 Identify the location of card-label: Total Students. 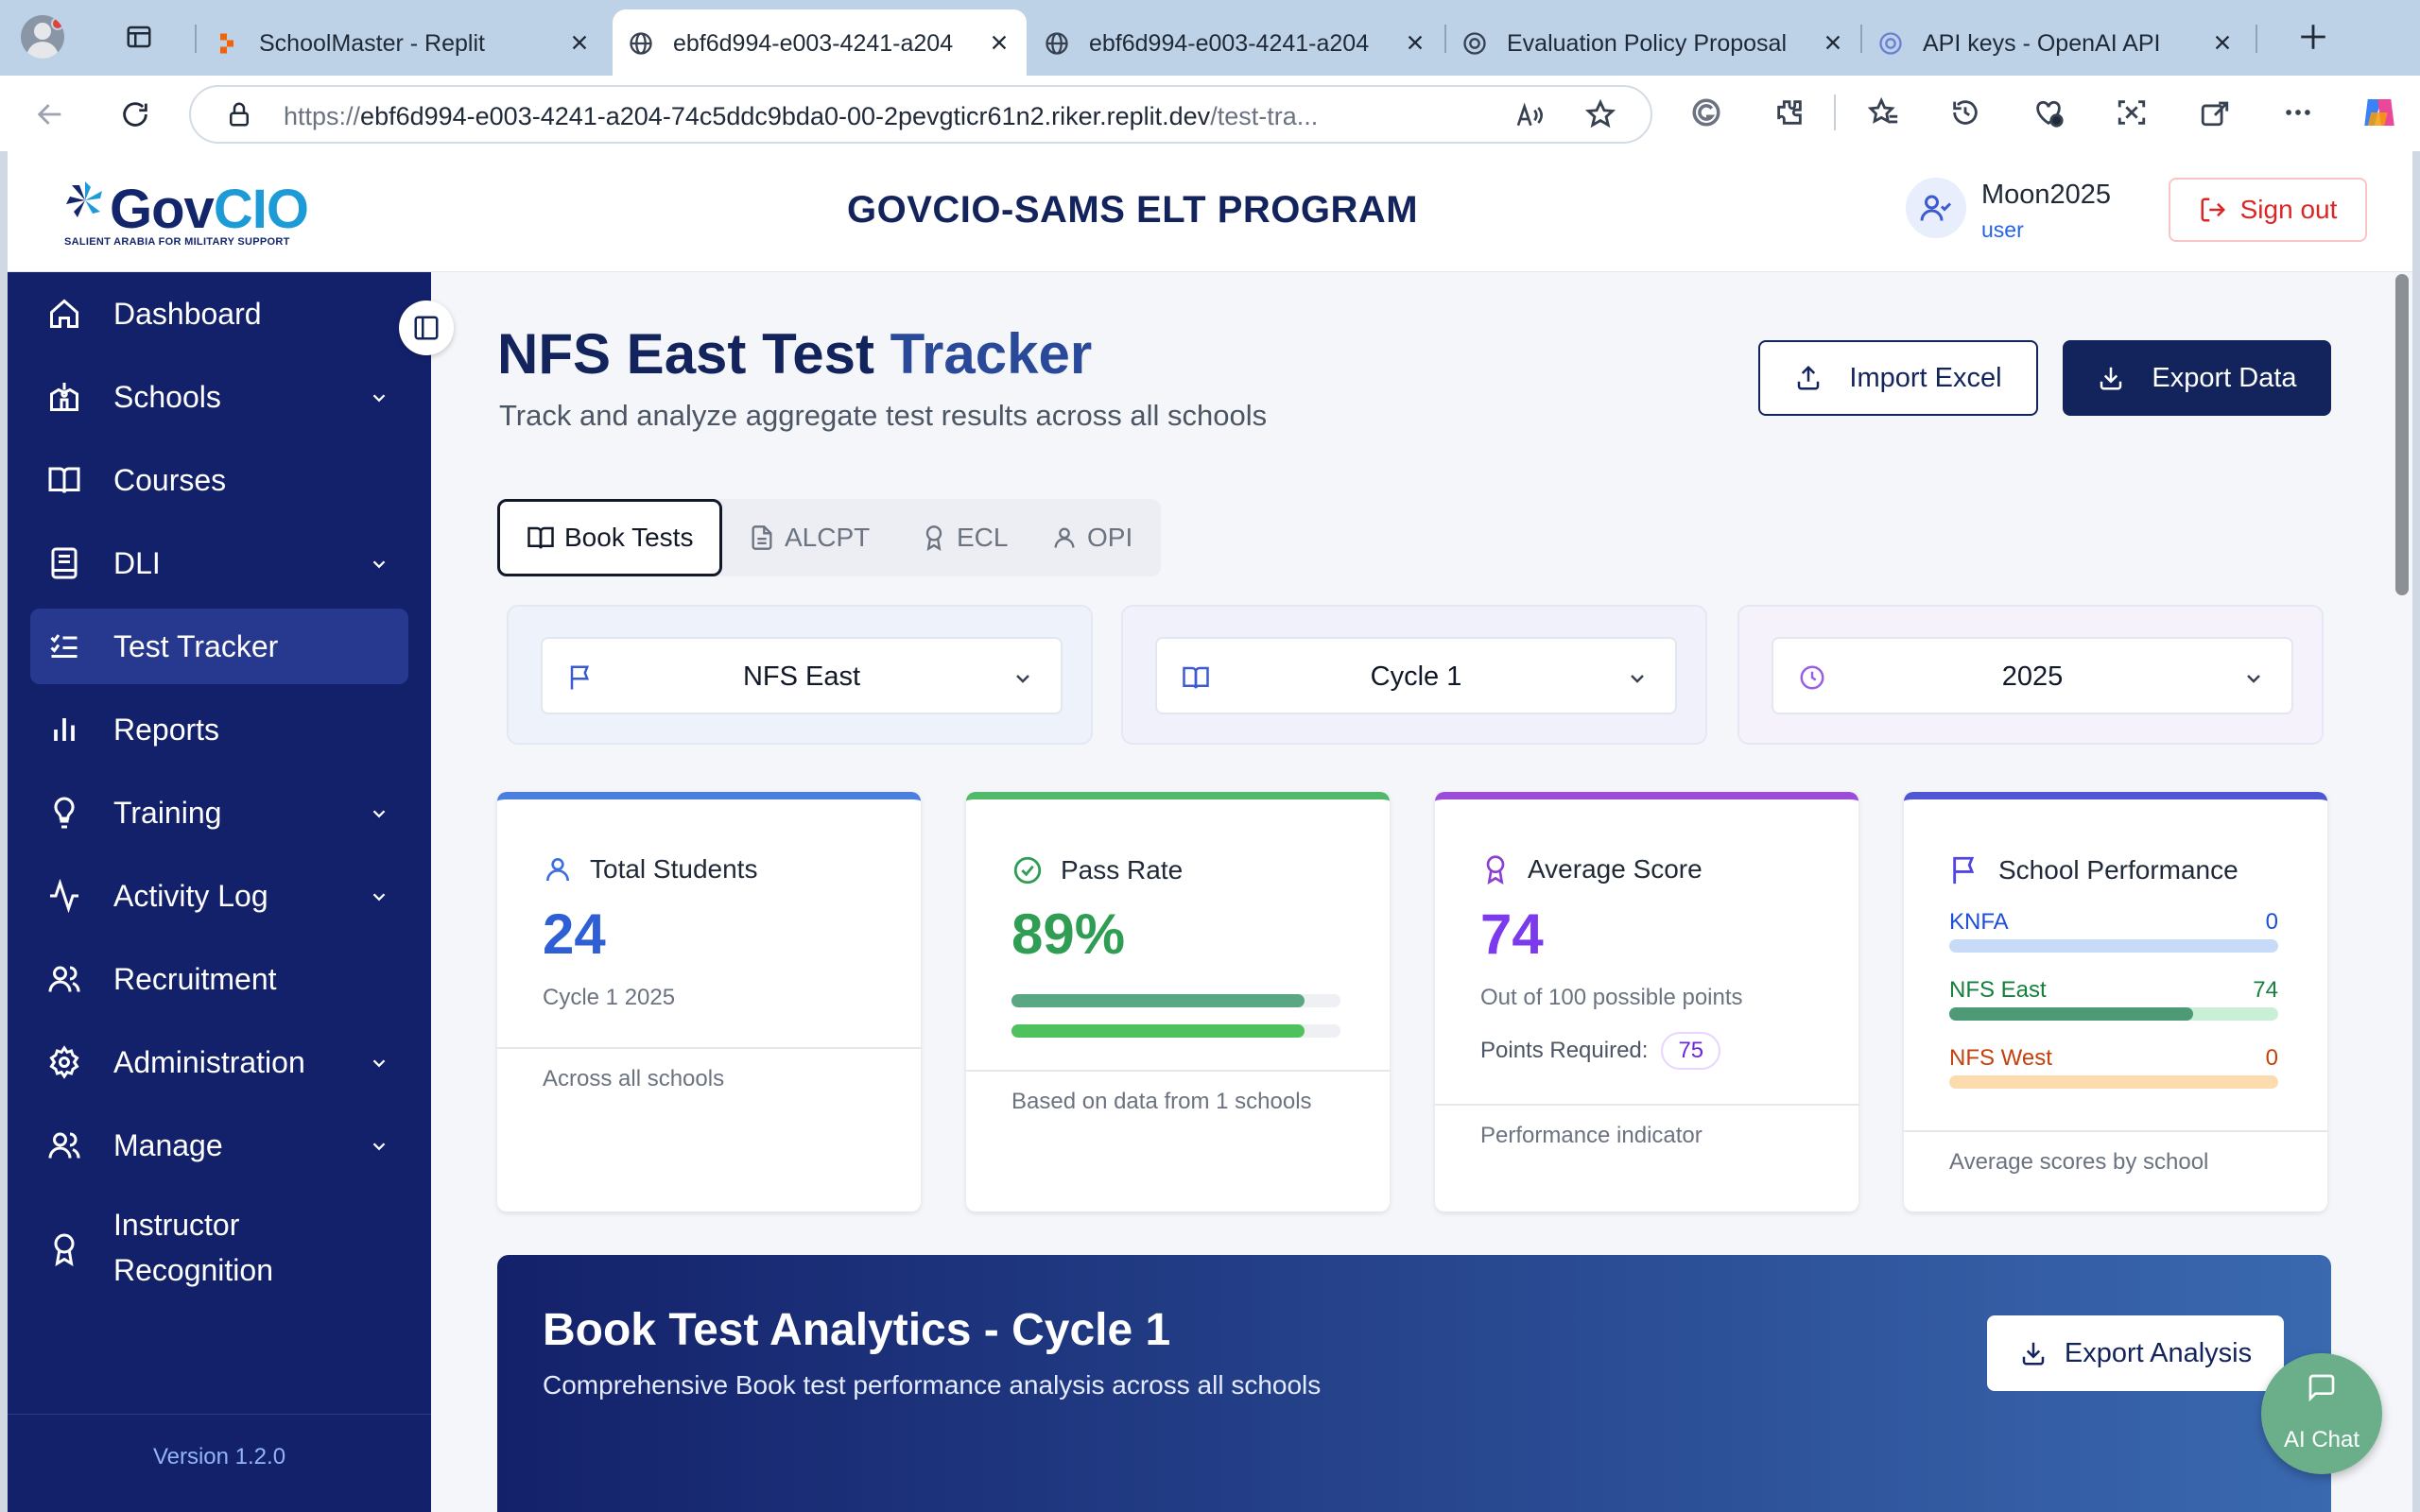
(674, 869).